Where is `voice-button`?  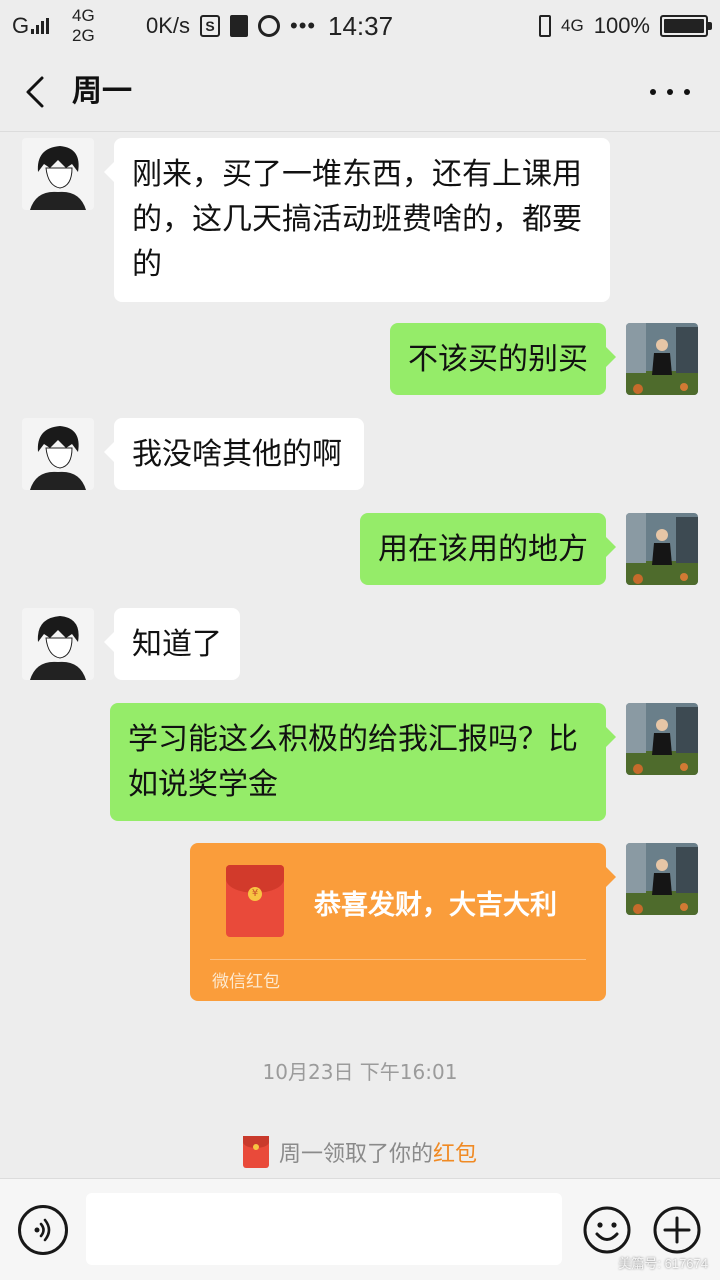
voice-button is located at coordinates (43, 1230).